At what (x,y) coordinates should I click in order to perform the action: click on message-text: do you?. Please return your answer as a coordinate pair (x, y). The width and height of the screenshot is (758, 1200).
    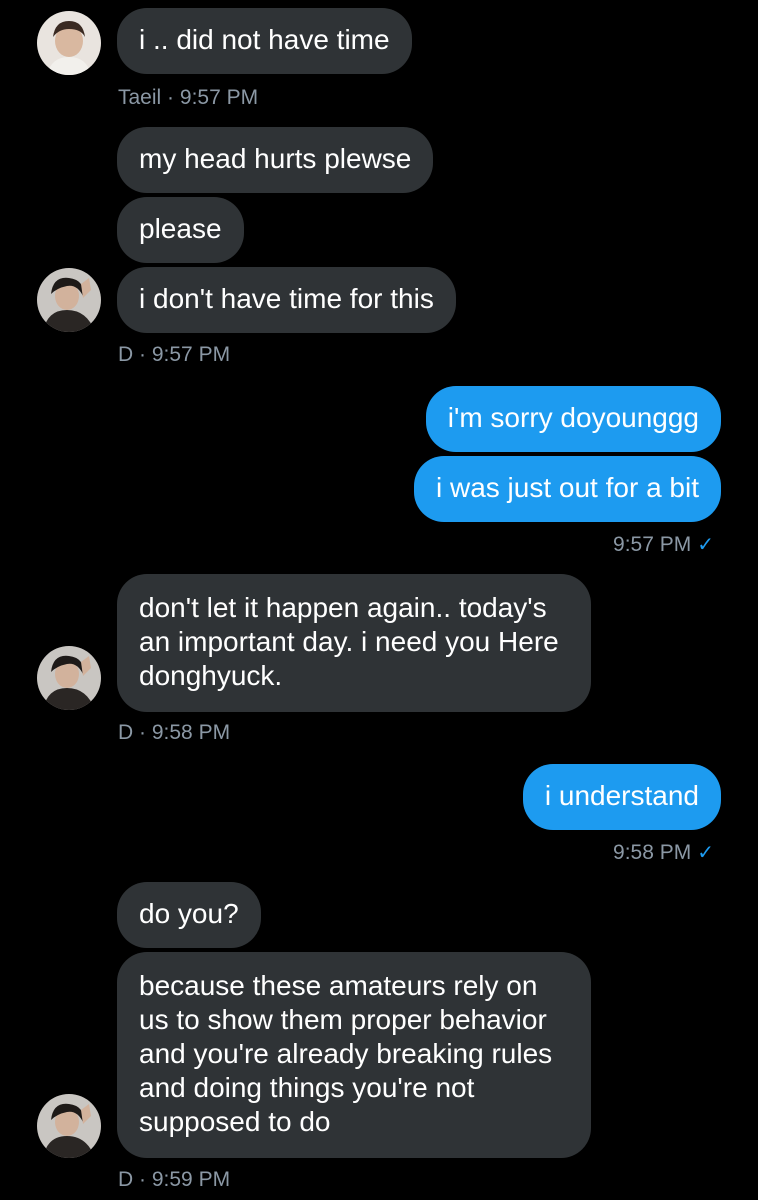
    Looking at the image, I should click on (189, 913).